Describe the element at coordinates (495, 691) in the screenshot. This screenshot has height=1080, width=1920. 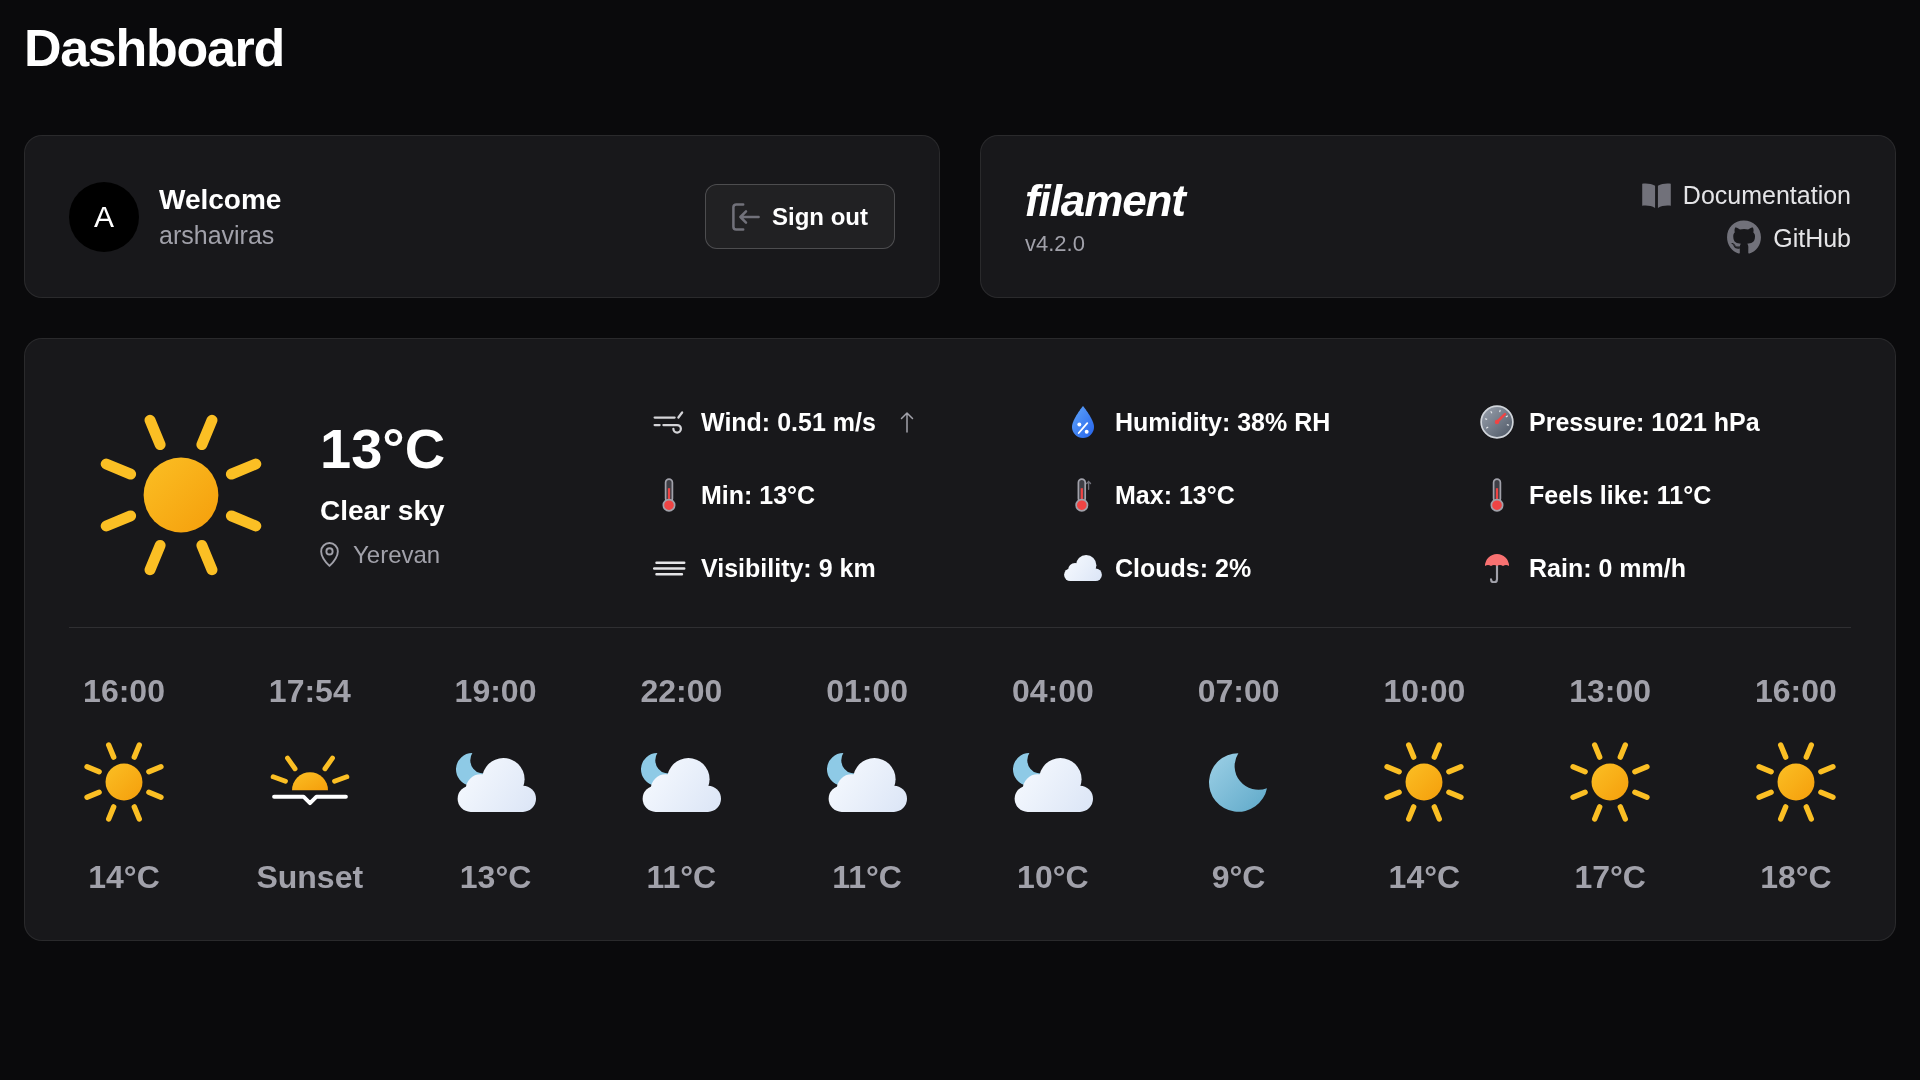
I see `forecast-time: 19:00` at that location.